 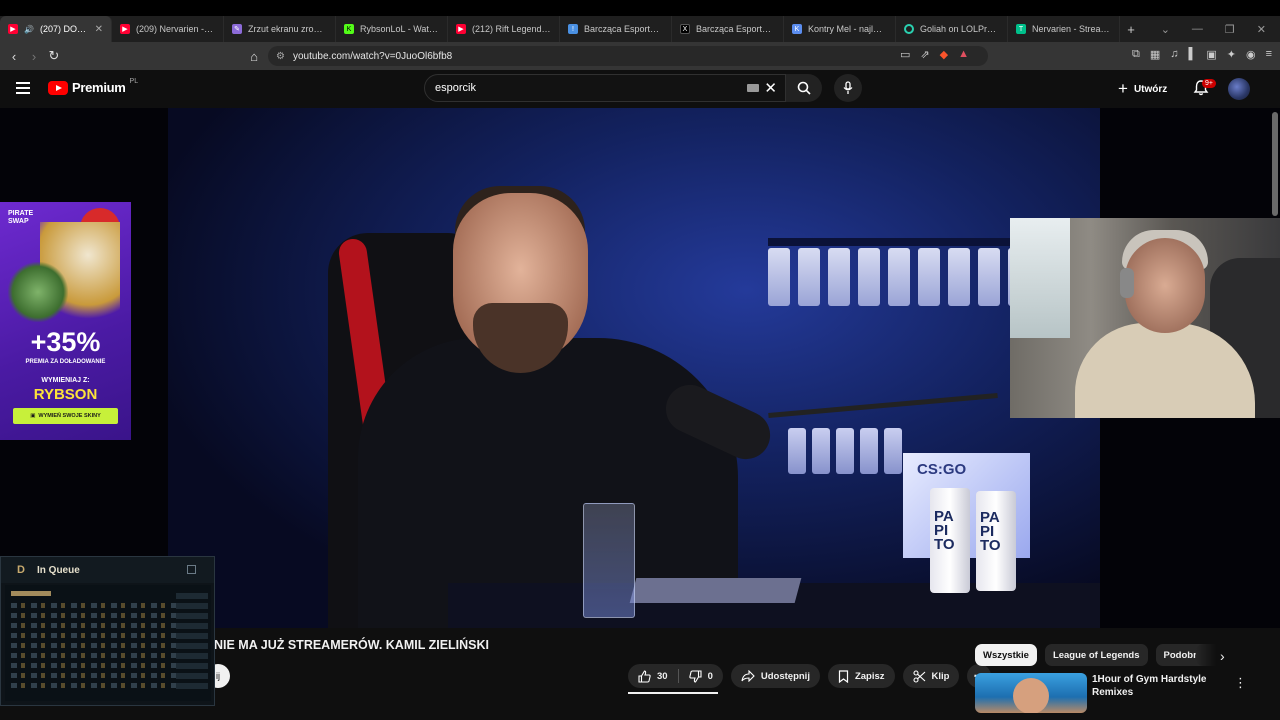 What do you see at coordinates (1193, 54) in the screenshot?
I see `panel-icon: ▌` at bounding box center [1193, 54].